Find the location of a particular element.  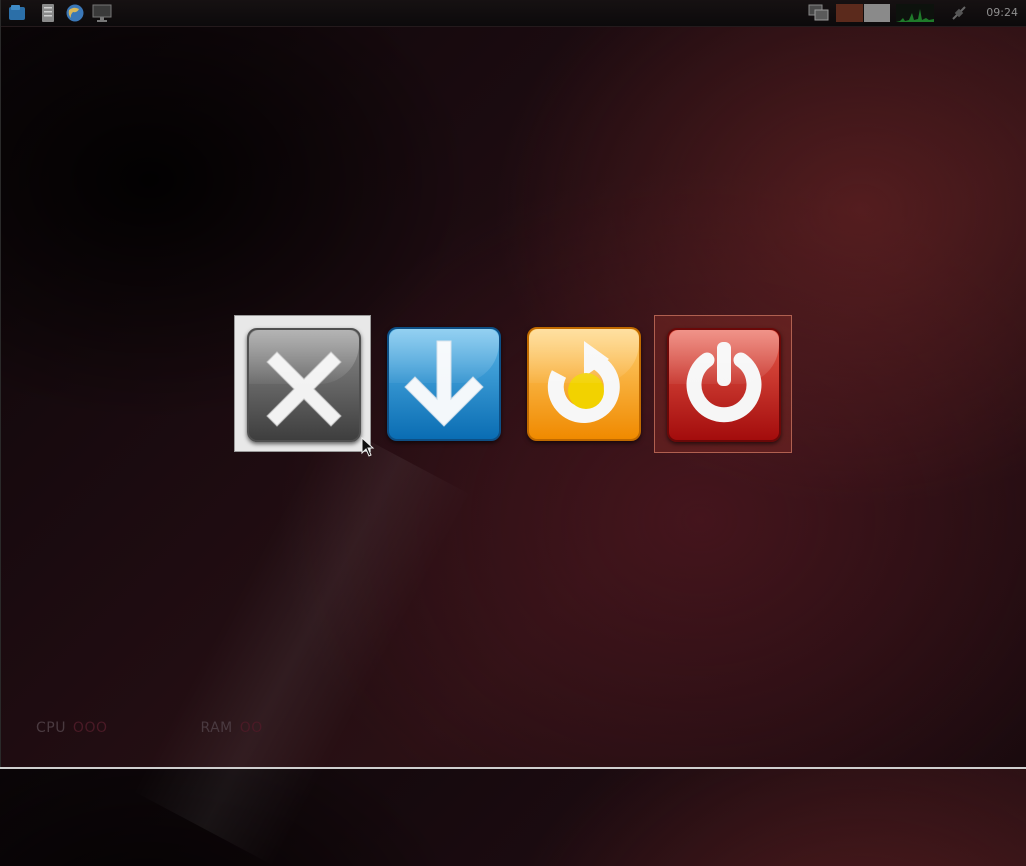

window-list-icon is located at coordinates (819, 13).